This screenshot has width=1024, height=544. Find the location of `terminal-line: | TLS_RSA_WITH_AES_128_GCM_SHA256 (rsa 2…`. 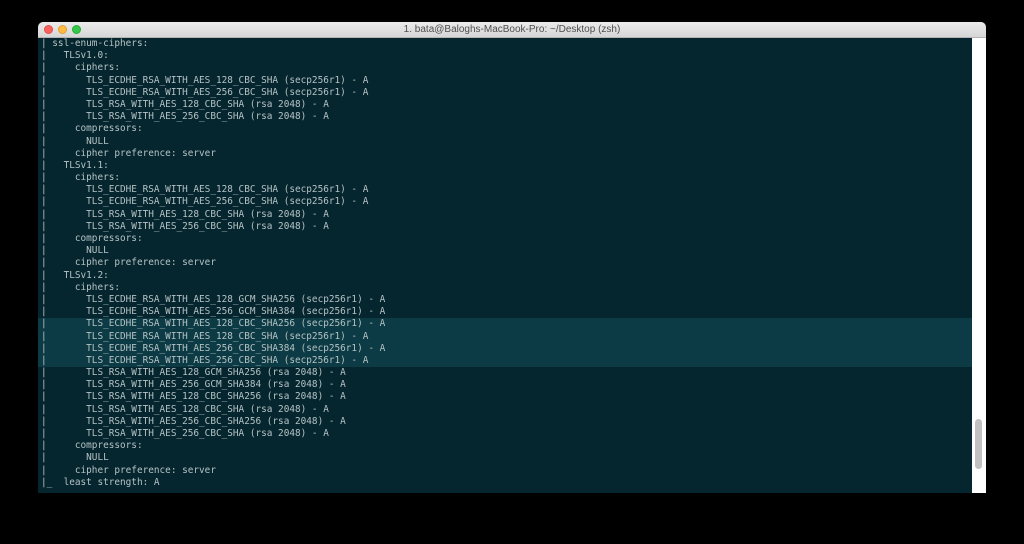

terminal-line: | TLS_RSA_WITH_AES_128_GCM_SHA256 (rsa 2… is located at coordinates (193, 373).